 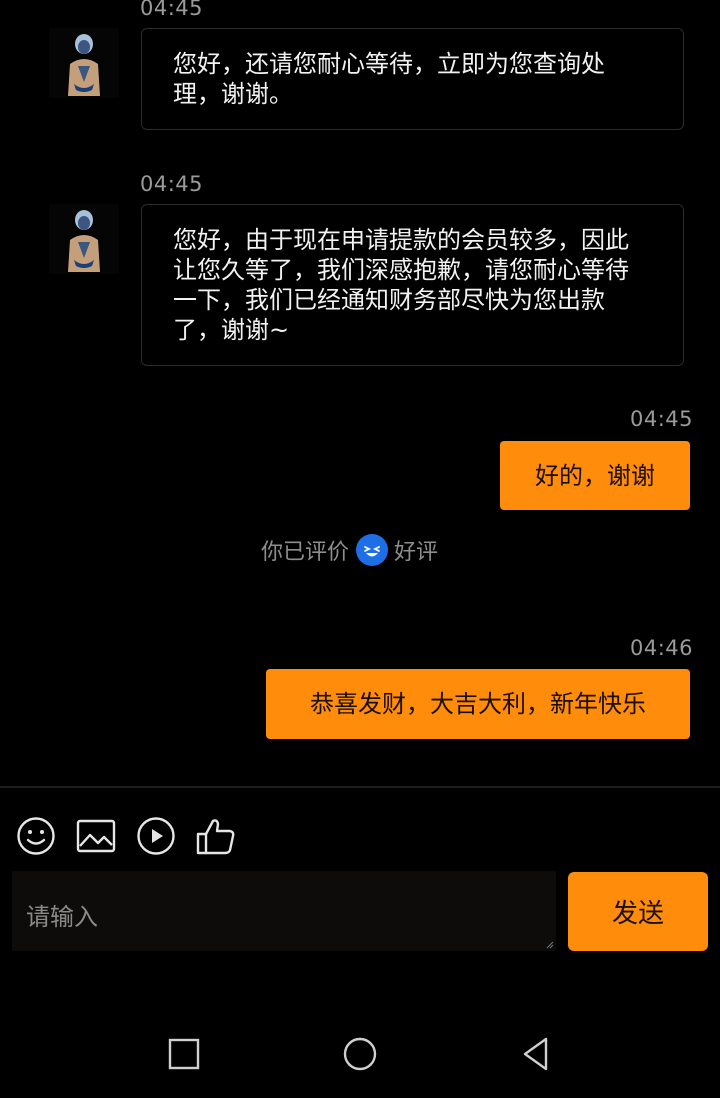 I want to click on agent-message-bubble: 您好，还请您耐心等待，立即为您查询处理，谢谢。, so click(x=412, y=79).